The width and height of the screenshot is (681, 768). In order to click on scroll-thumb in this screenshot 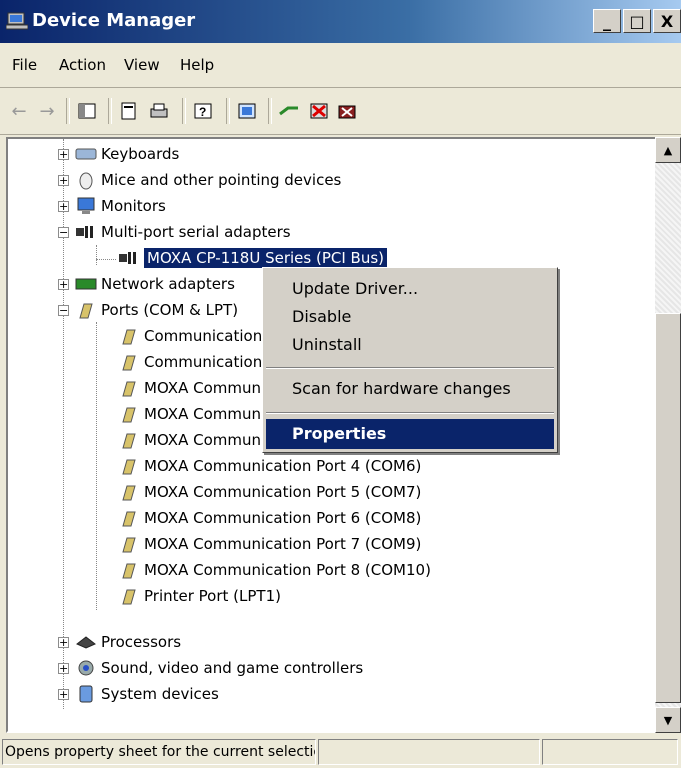, I will do `click(668, 508)`.